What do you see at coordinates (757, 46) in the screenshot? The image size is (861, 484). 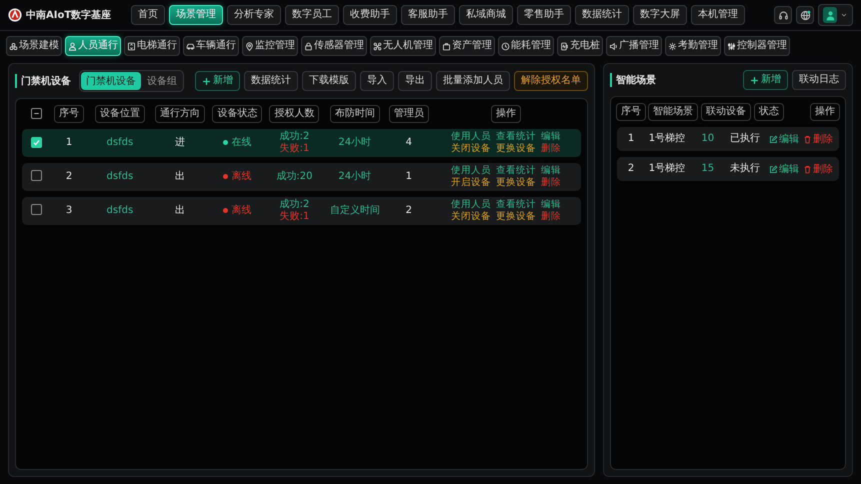 I see `module-tab: 控制器管理` at bounding box center [757, 46].